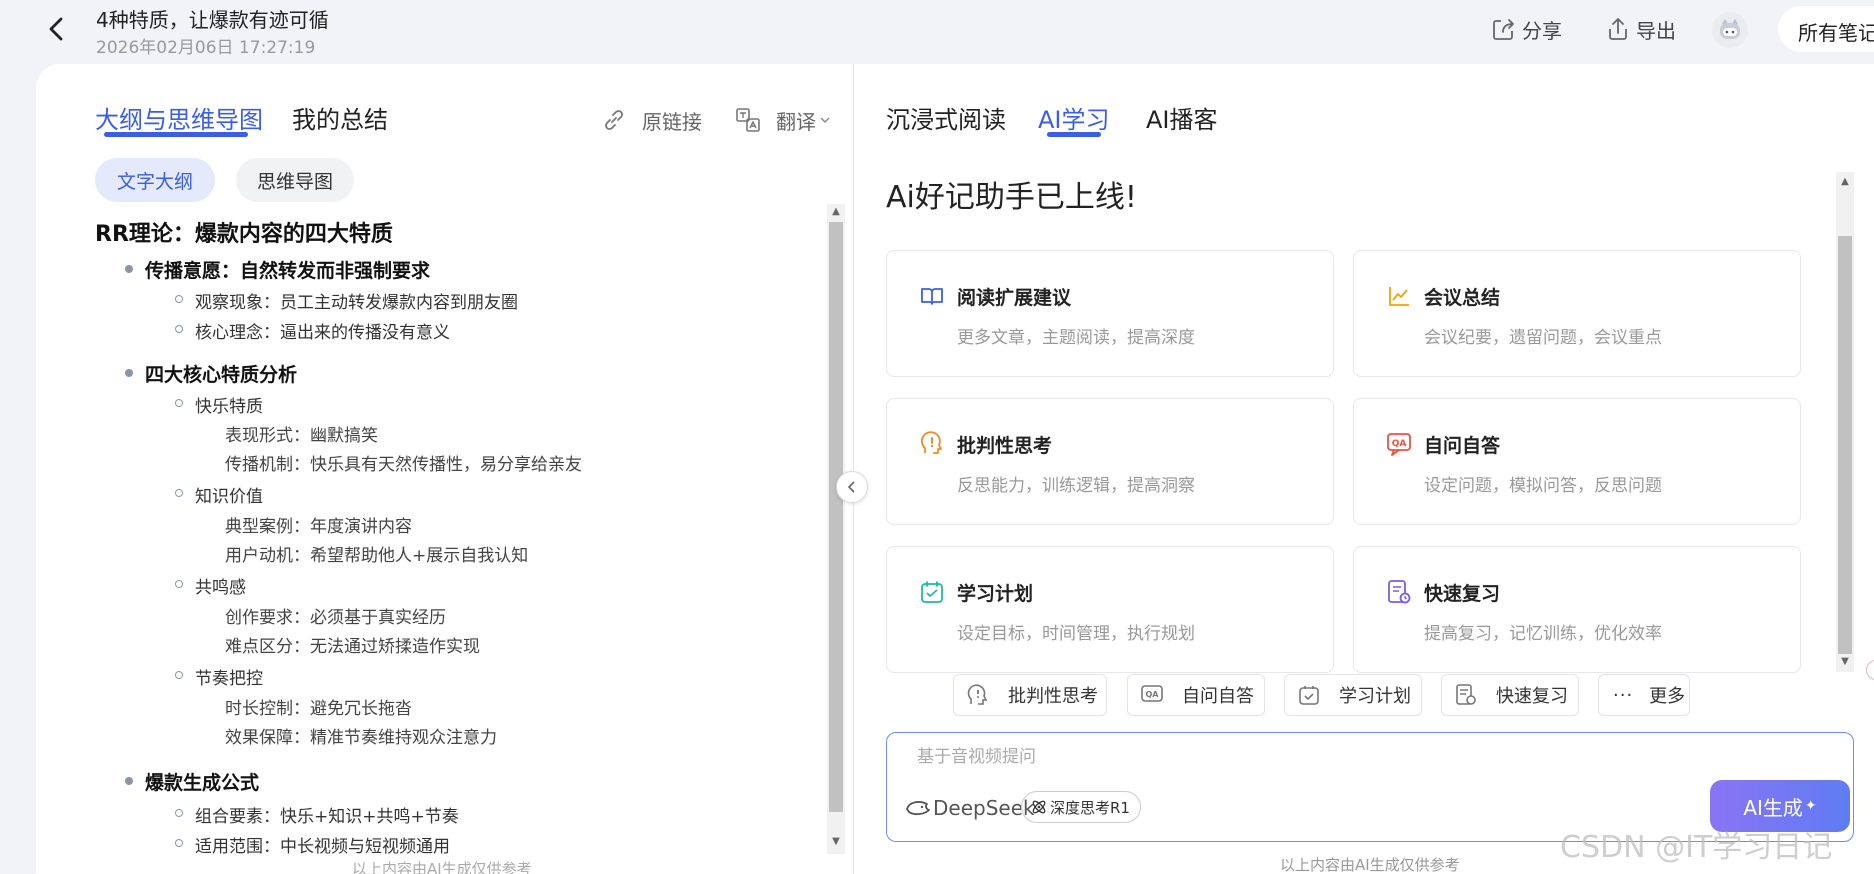  I want to click on tab-ai-podcast: AI播客, so click(1182, 117).